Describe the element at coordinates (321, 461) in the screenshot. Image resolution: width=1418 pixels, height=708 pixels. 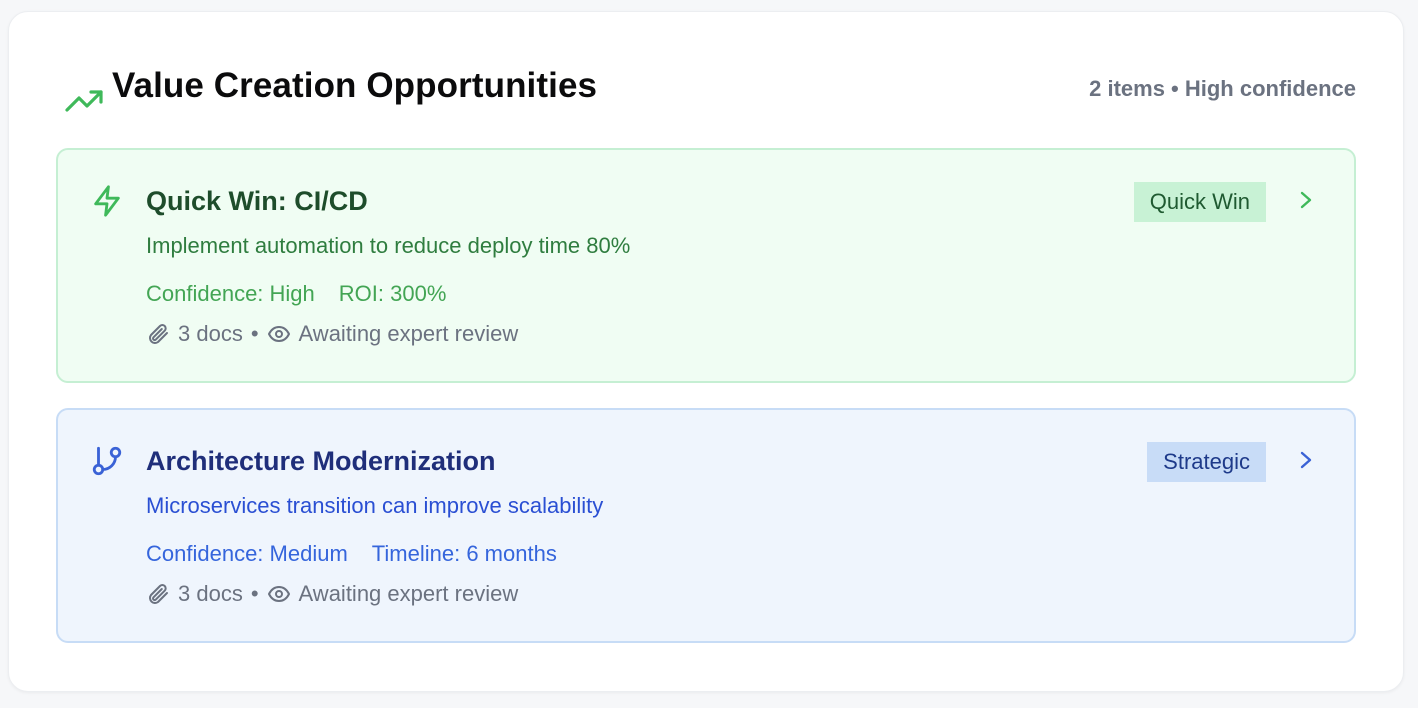
I see `card-title: Architecture Modernization` at that location.